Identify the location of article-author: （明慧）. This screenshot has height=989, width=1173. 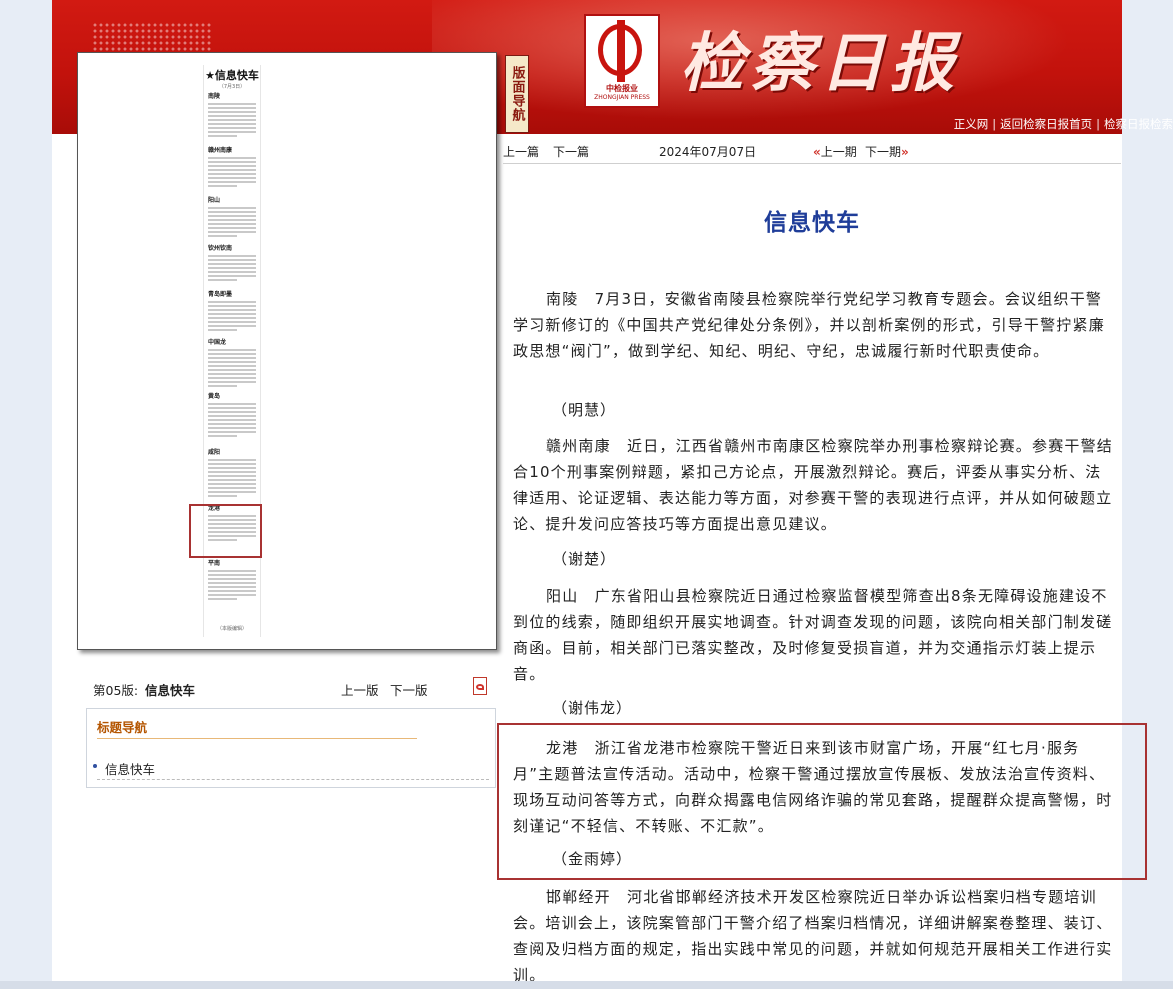
(584, 410).